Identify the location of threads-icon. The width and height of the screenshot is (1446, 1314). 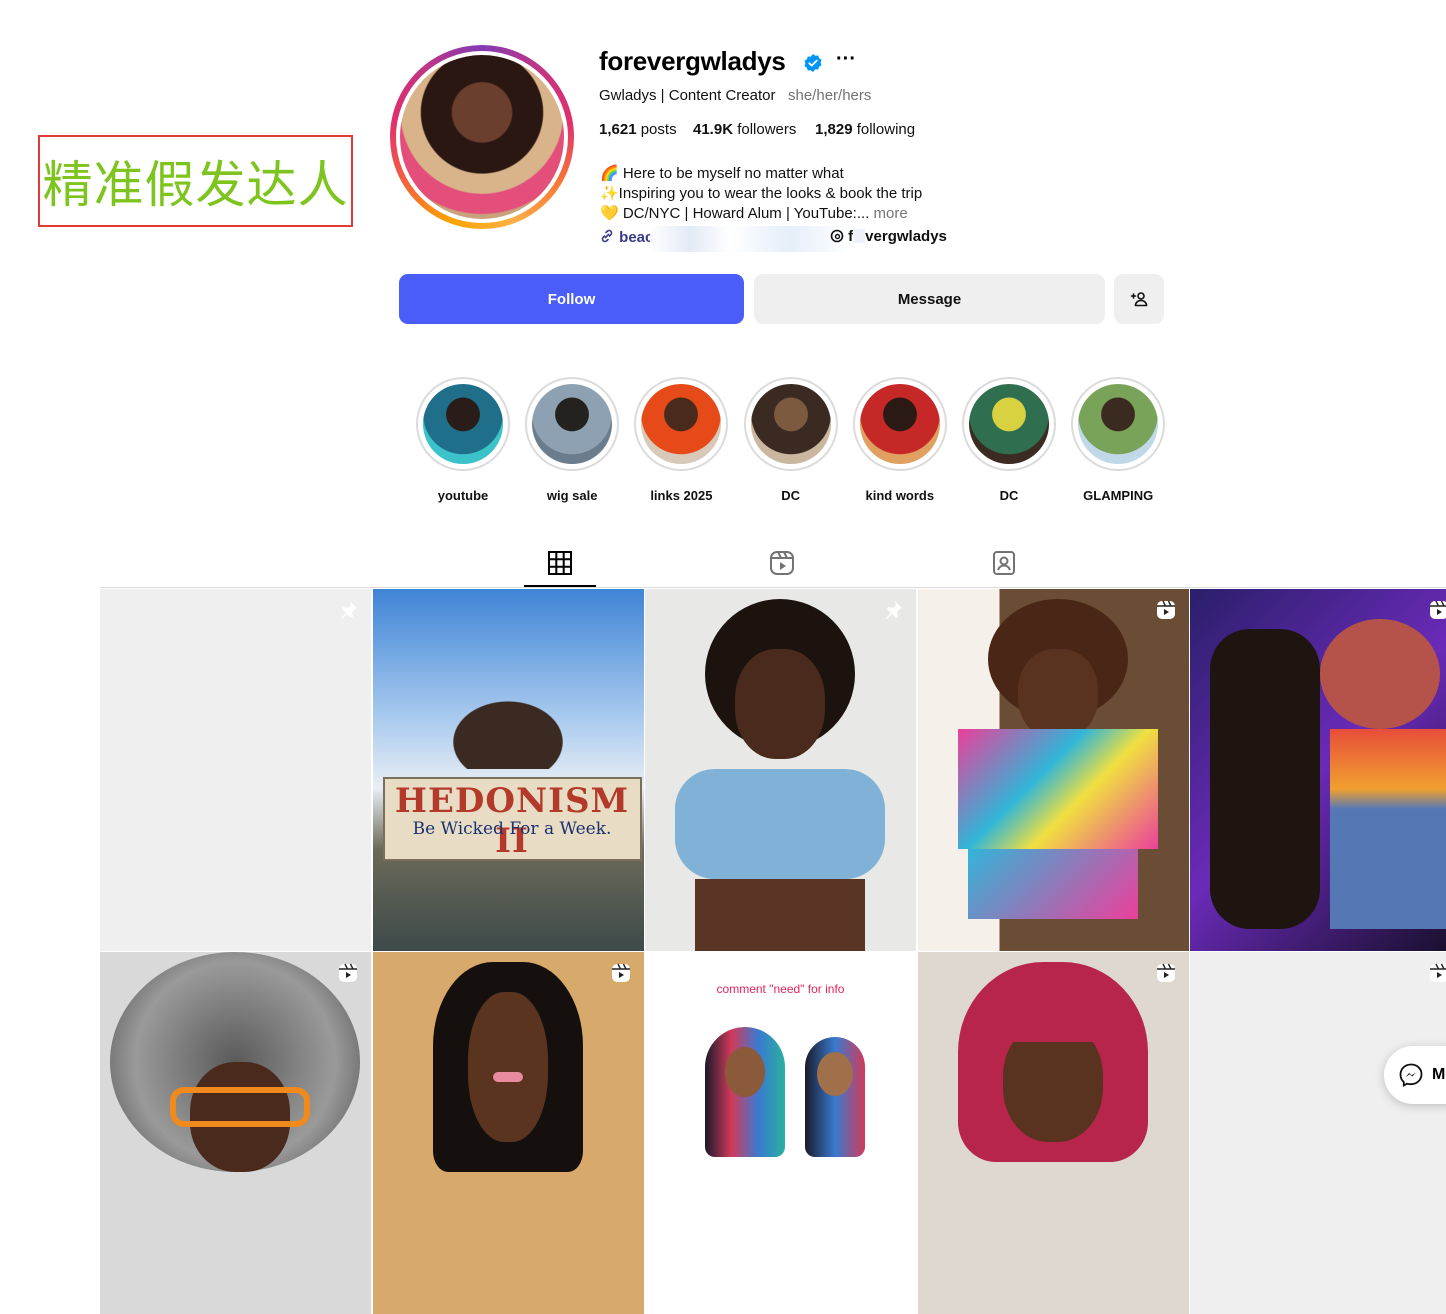
(837, 236).